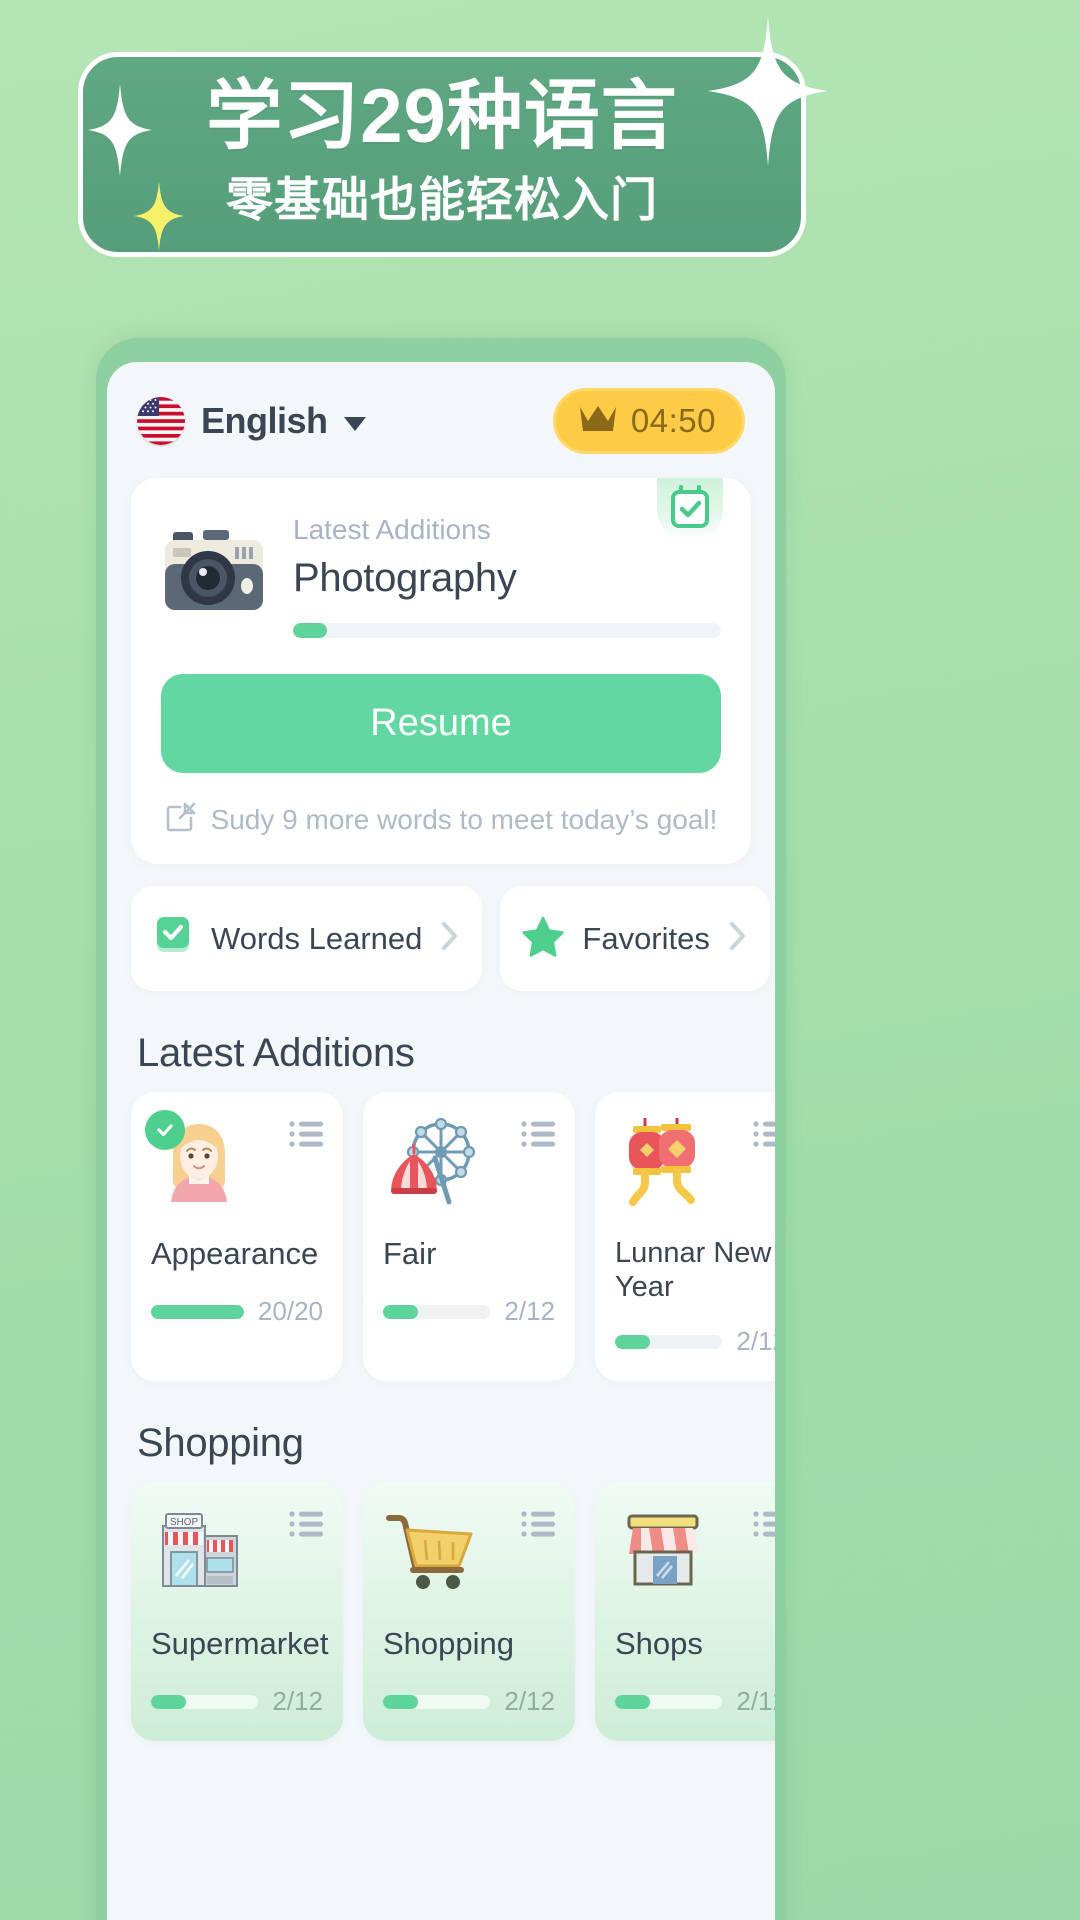  Describe the element at coordinates (543, 938) in the screenshot. I see `star-icon` at that location.